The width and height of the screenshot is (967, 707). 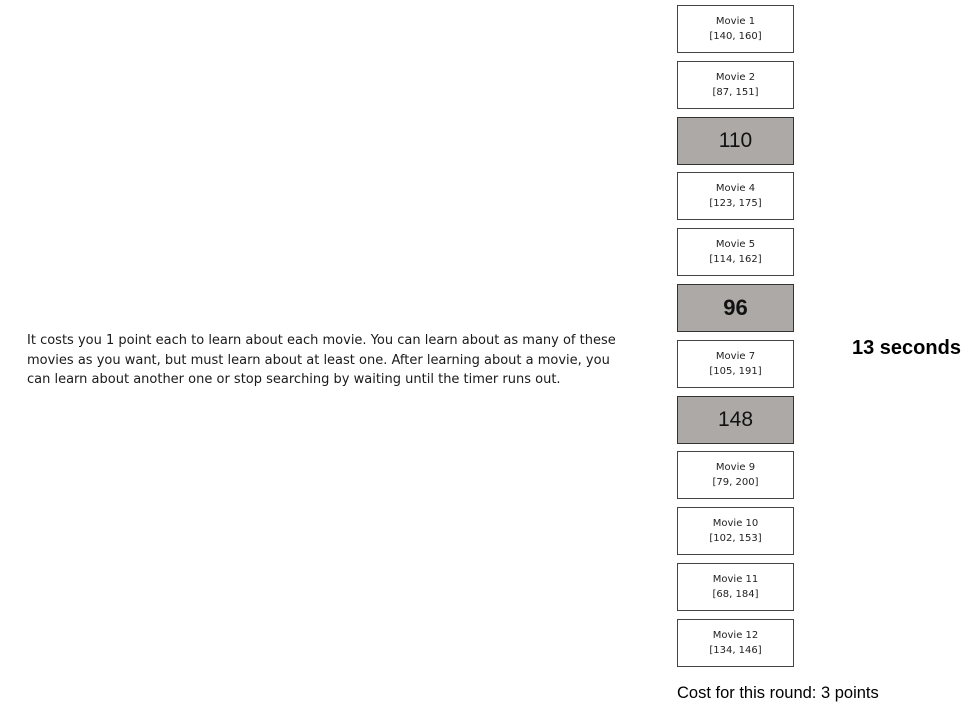 I want to click on movie-card-1: Movie 1 [140, 160], so click(x=735, y=29).